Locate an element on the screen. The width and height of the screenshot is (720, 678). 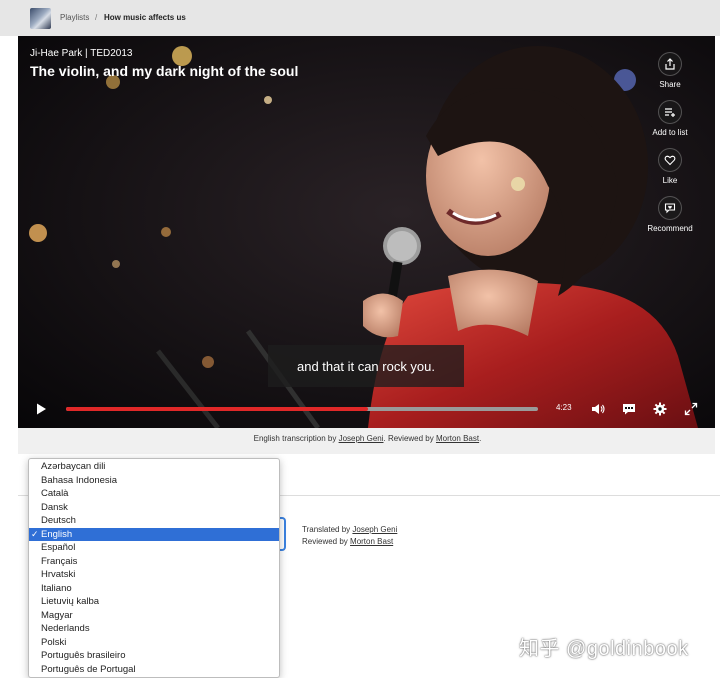
speaker-event-label: Ji-Hae Park | TED2013 is located at coordinates (81, 53).